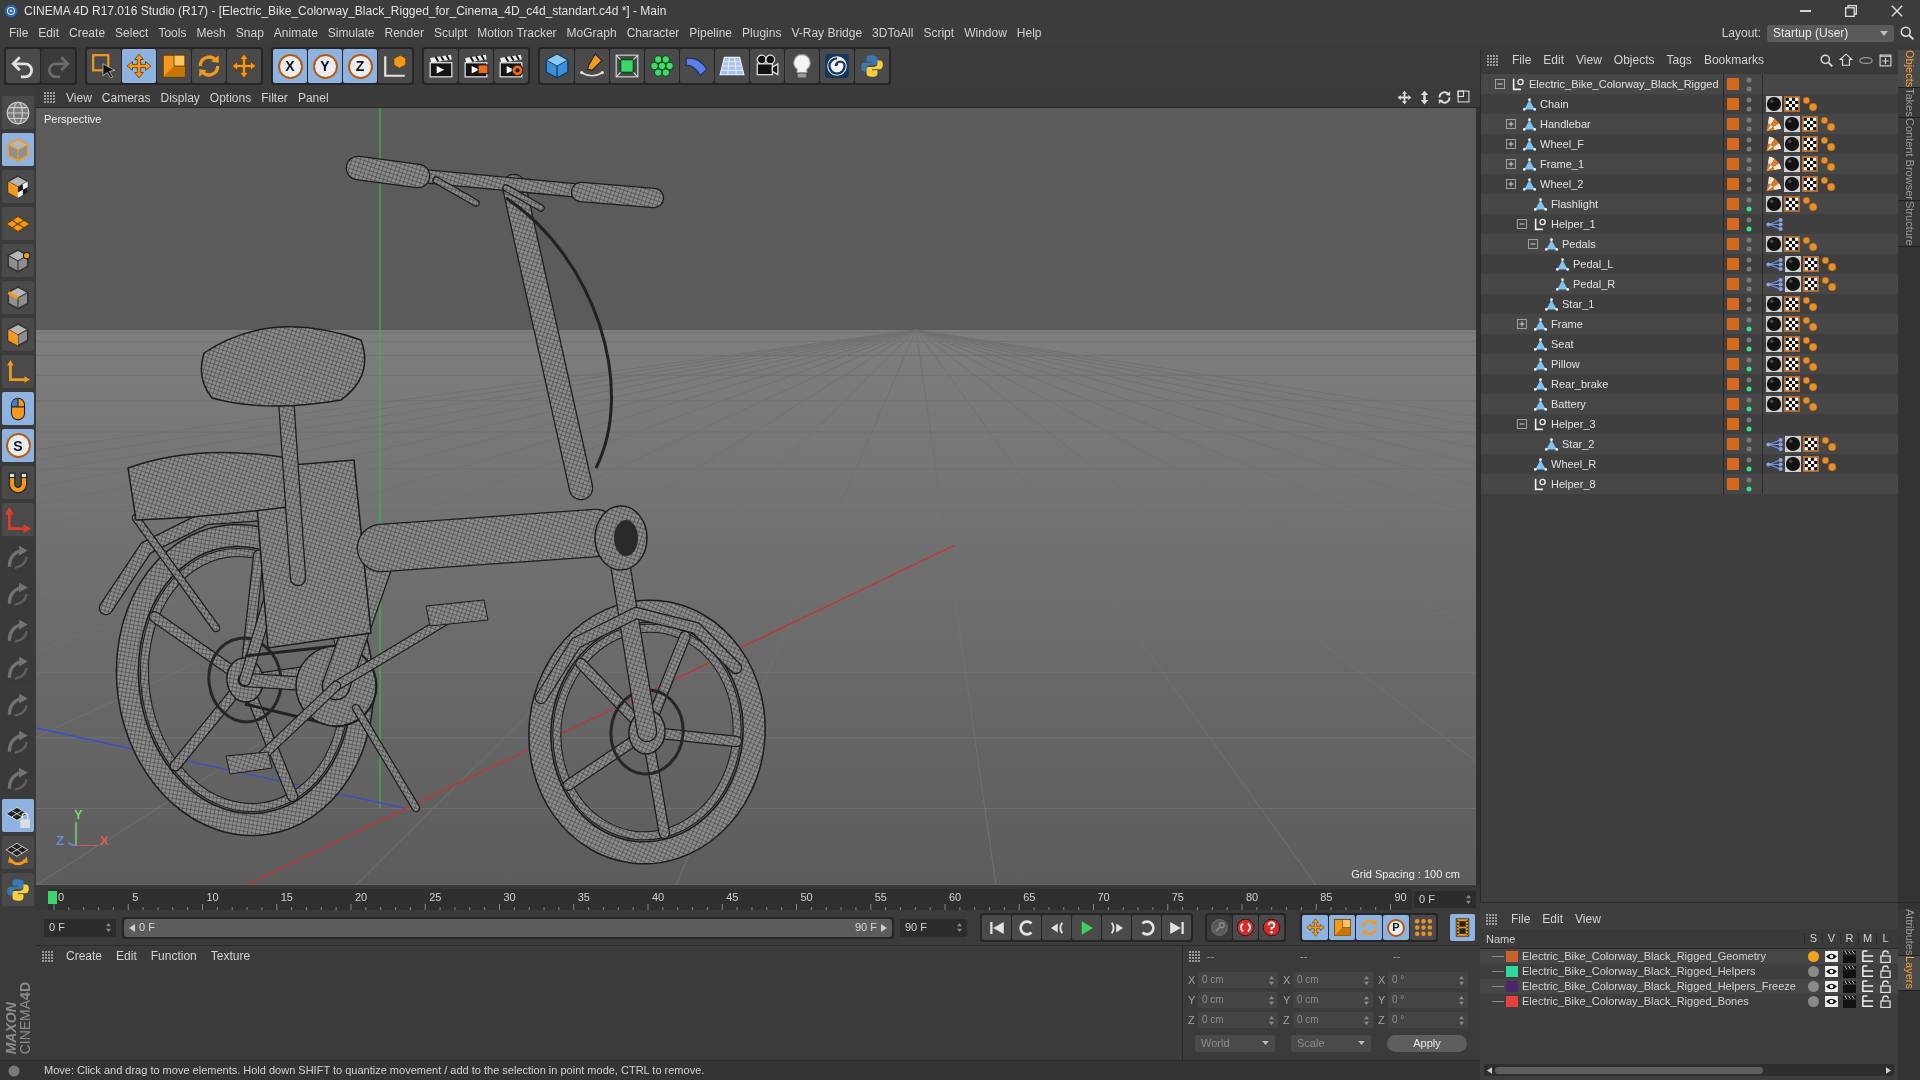 The image size is (1920, 1080). I want to click on snap-button: S, so click(18, 445).